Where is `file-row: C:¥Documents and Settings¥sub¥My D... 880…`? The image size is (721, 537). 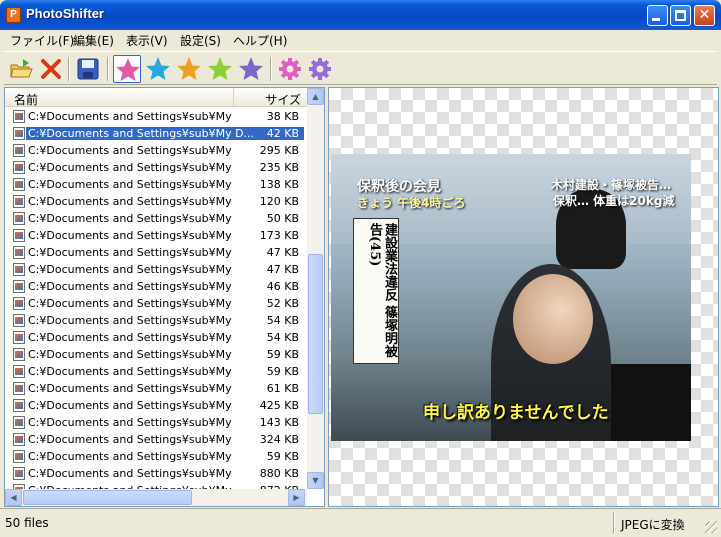
file-row: C:¥Documents and Settings¥sub¥My D... 880… is located at coordinates (156, 473).